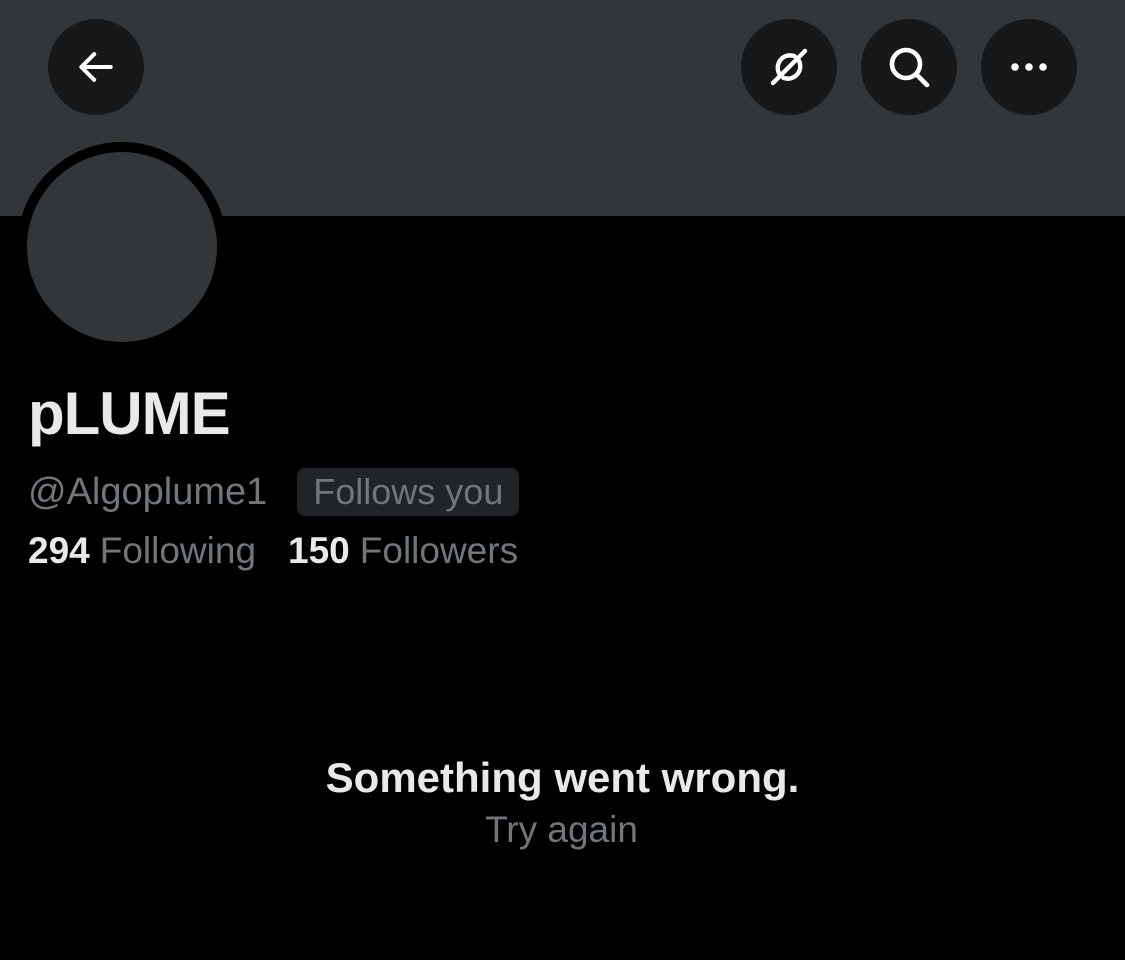 The image size is (1125, 960). I want to click on back-button, so click(96, 67).